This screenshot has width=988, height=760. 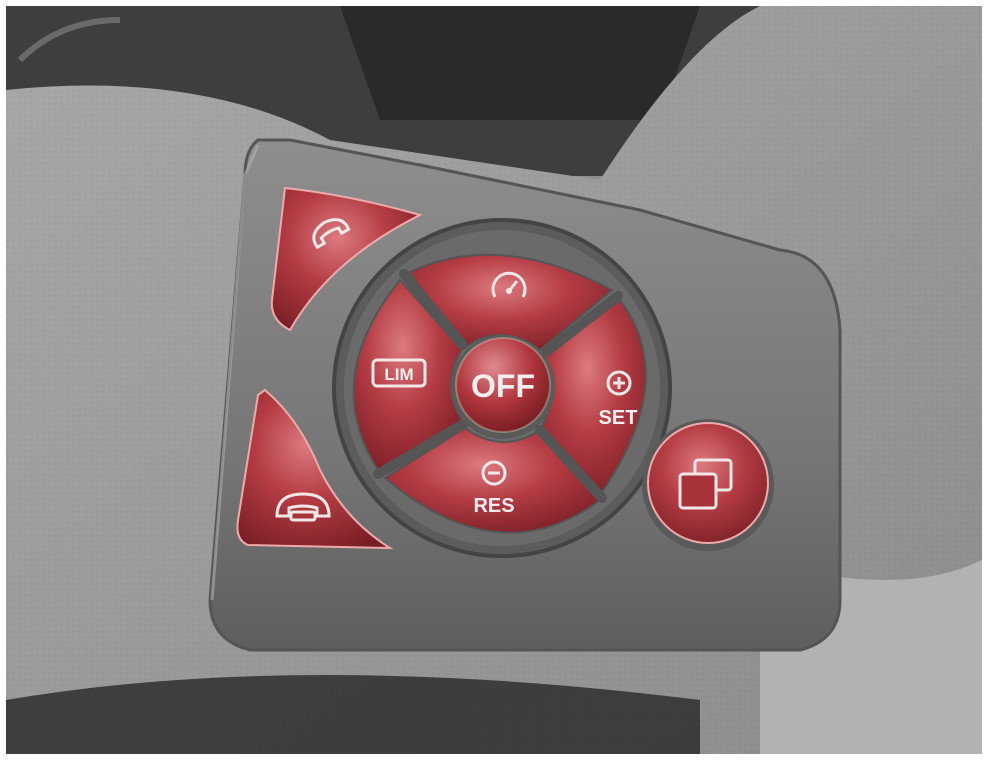 I want to click on menu-button, so click(x=708, y=485).